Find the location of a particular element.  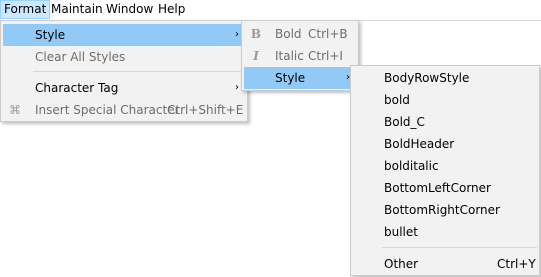

format-style-label: Style is located at coordinates (50, 35).